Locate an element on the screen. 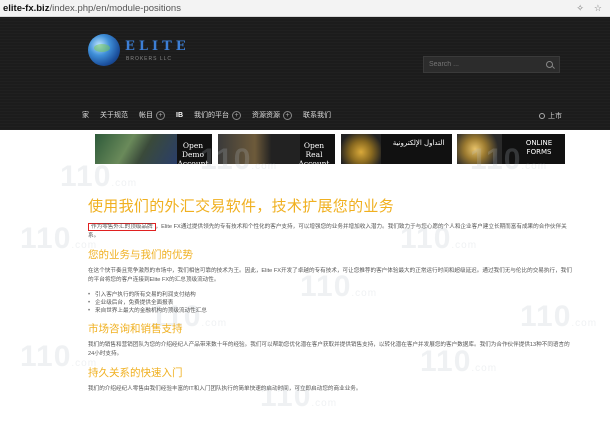  nav-item-home: 家 is located at coordinates (85, 115).